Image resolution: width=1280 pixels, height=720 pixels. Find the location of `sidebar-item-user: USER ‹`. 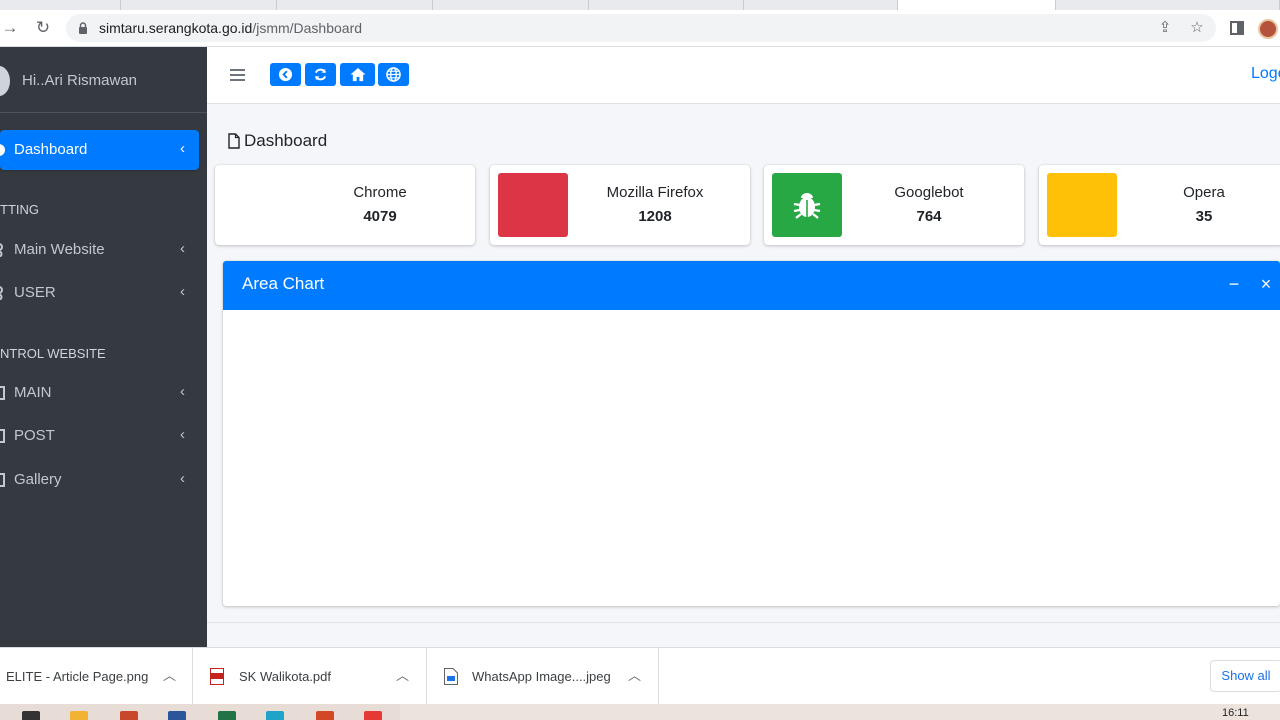

sidebar-item-user: USER ‹ is located at coordinates (99, 293).